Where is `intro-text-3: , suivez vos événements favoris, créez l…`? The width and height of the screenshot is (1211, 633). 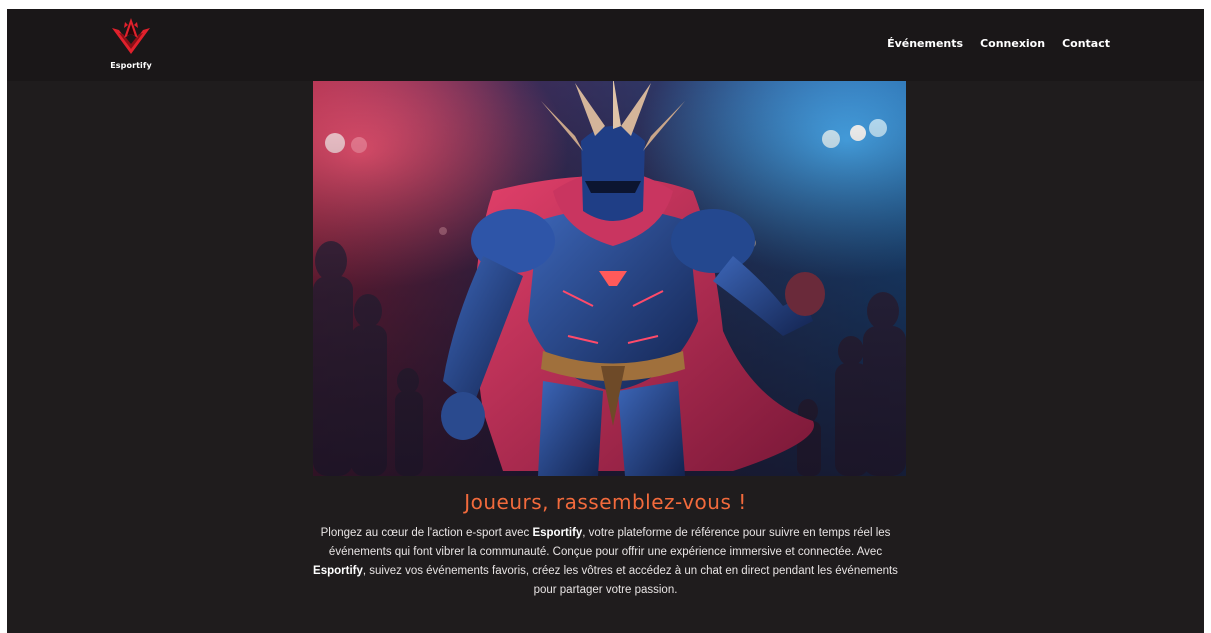 intro-text-3: , suivez vos événements favoris, créez l… is located at coordinates (630, 580).